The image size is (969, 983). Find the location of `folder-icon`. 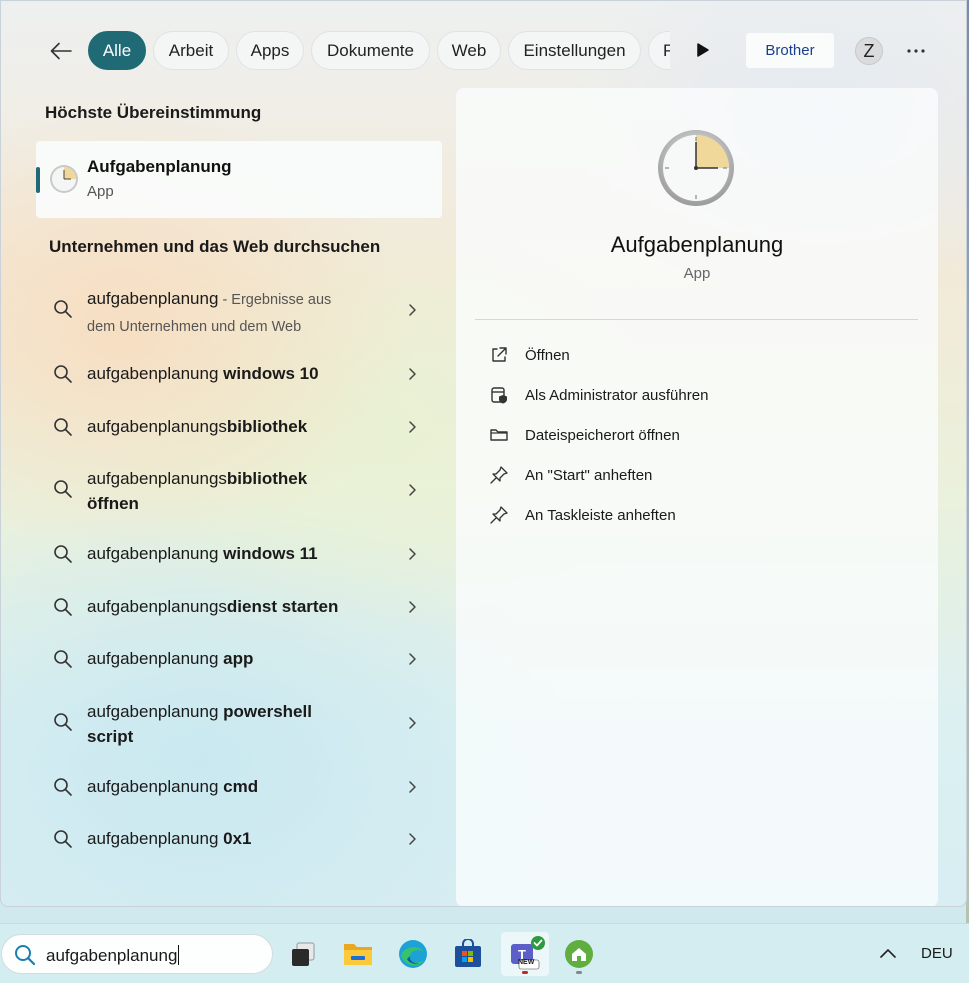

folder-icon is located at coordinates (499, 435).